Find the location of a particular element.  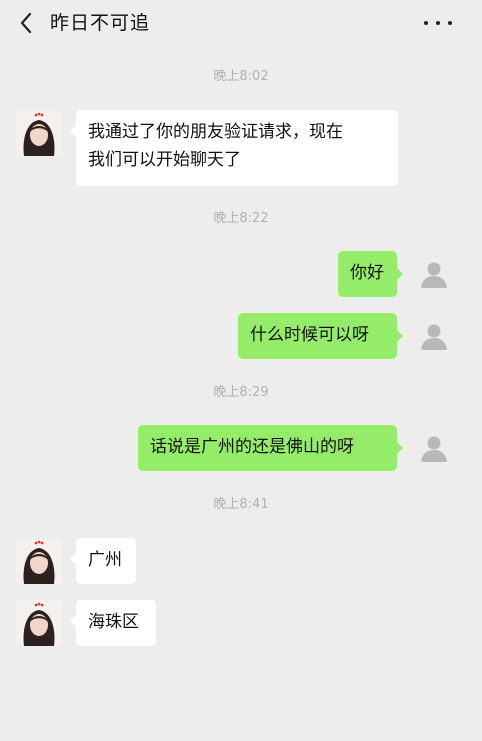

message-bubble-outgoing: 什么时候可以呀 is located at coordinates (320, 336).